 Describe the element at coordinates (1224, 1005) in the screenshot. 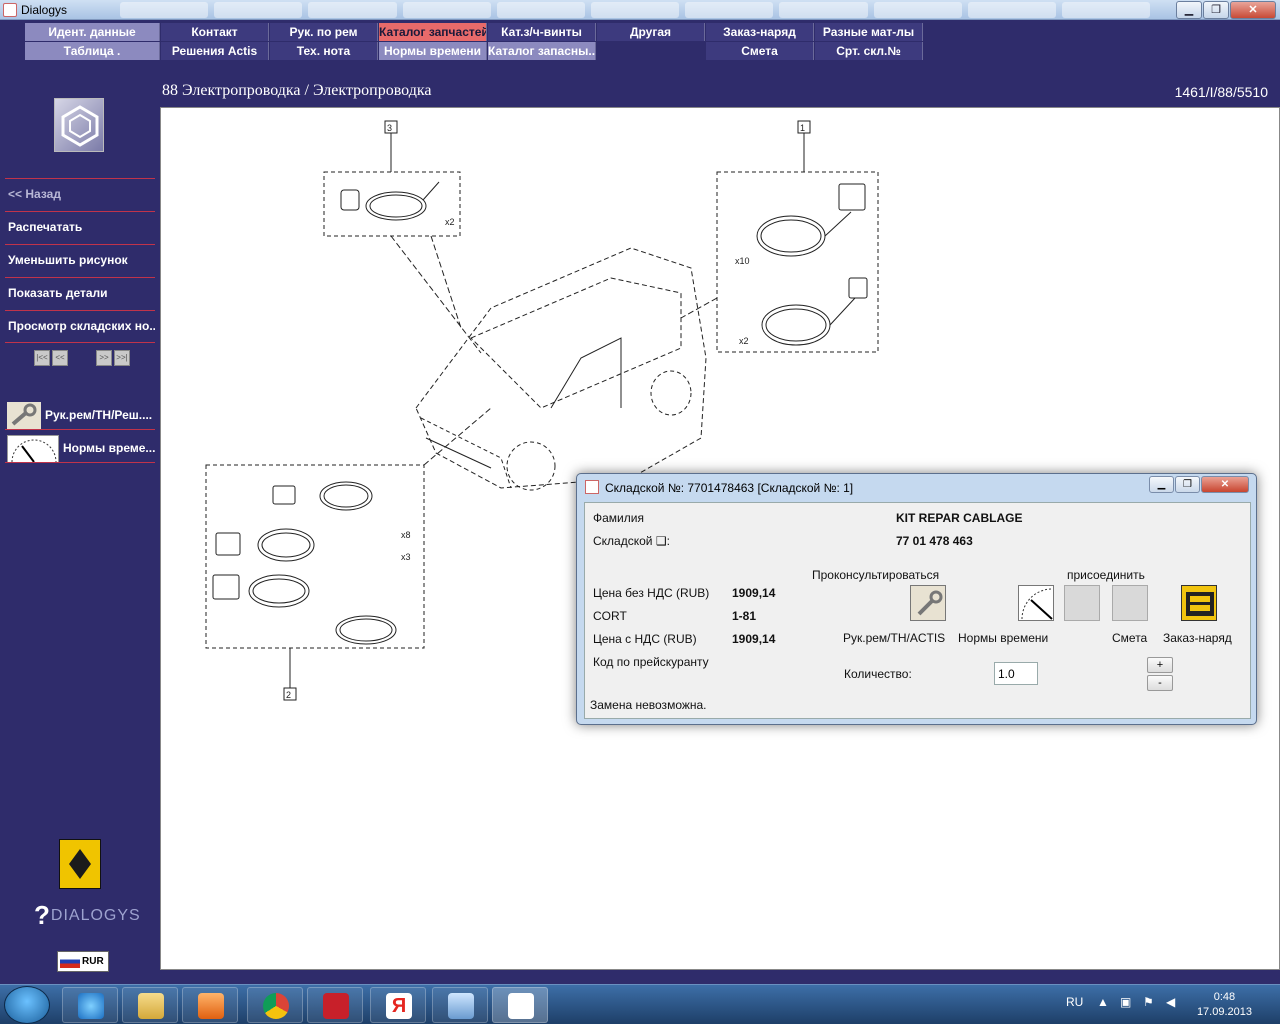

I see `clock: 0:48 17.09.2013` at that location.